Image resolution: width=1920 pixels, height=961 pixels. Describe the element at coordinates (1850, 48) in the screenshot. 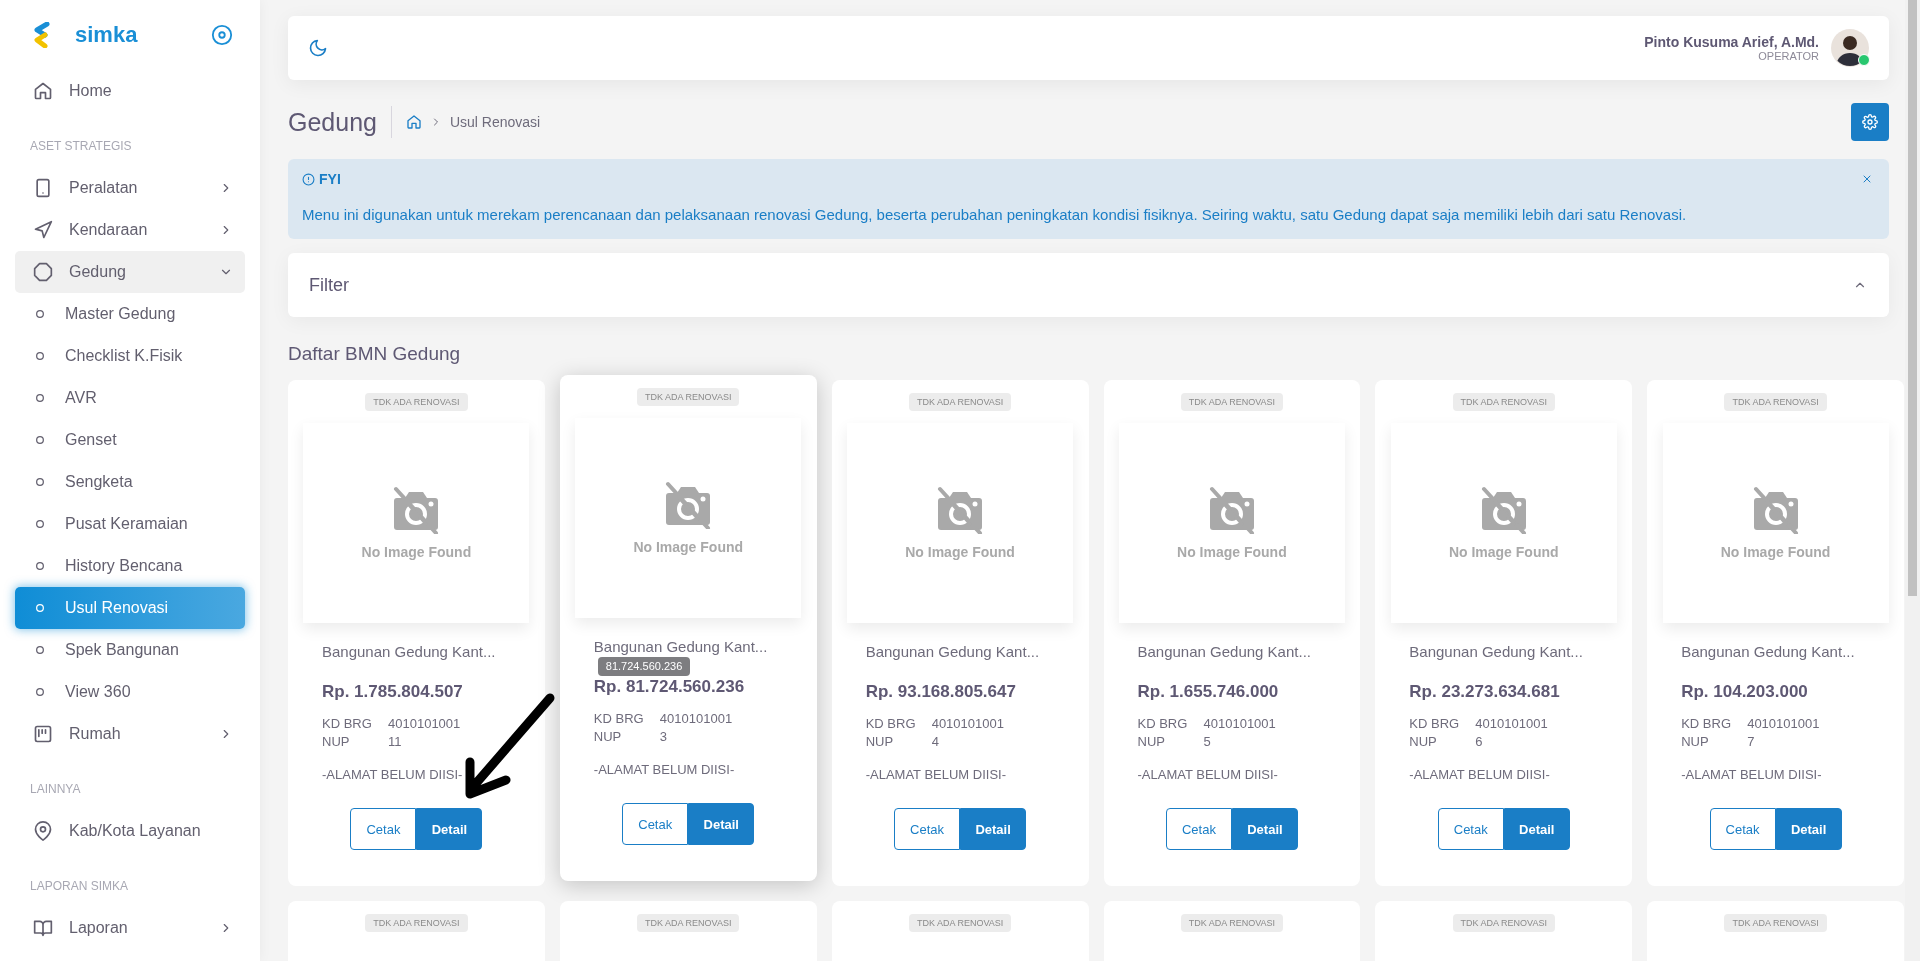

I see `avatar` at that location.